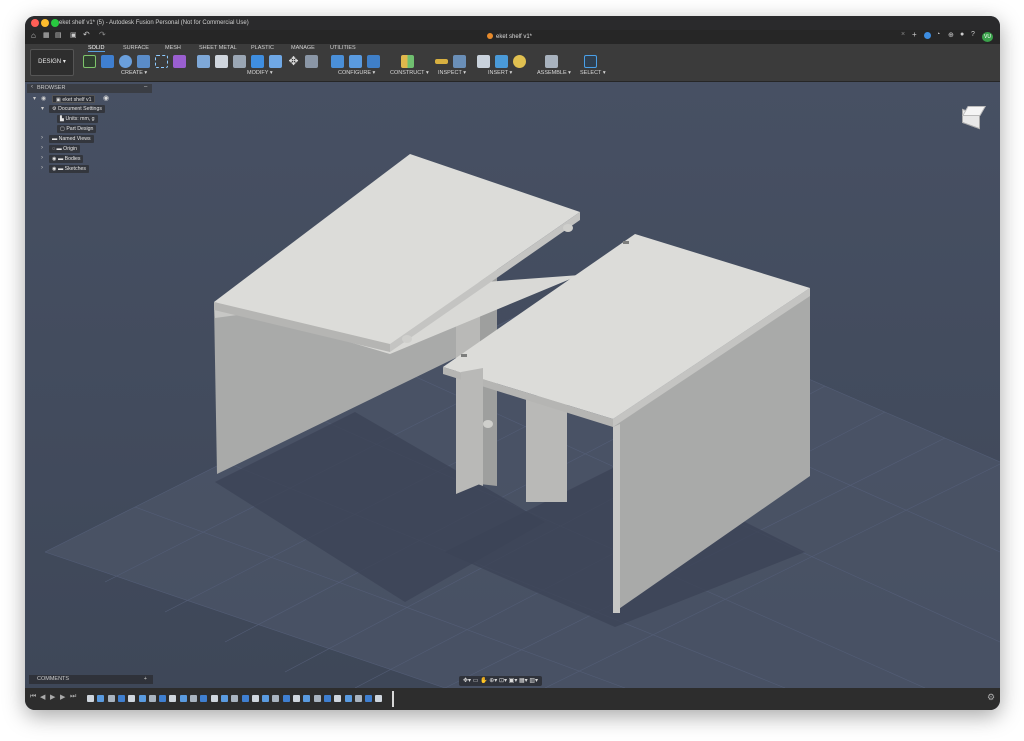  Describe the element at coordinates (91, 679) in the screenshot. I see `comments-panel: COMMENTS +` at that location.